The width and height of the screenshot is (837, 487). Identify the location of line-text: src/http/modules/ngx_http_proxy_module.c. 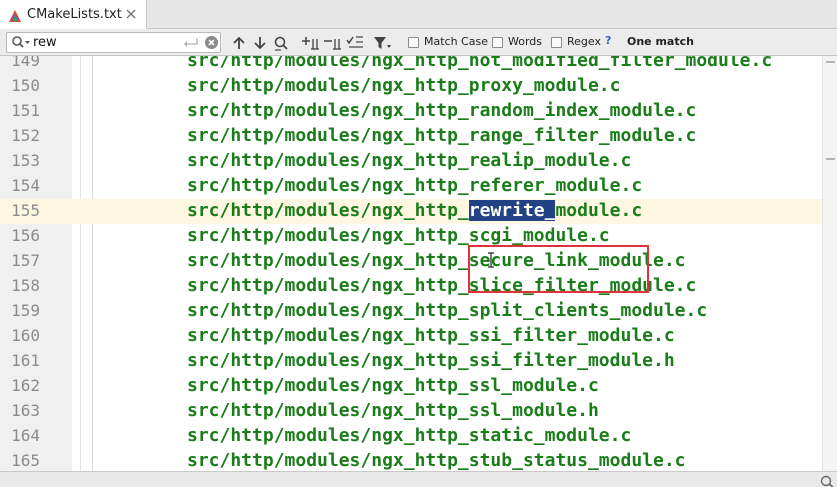
(404, 85).